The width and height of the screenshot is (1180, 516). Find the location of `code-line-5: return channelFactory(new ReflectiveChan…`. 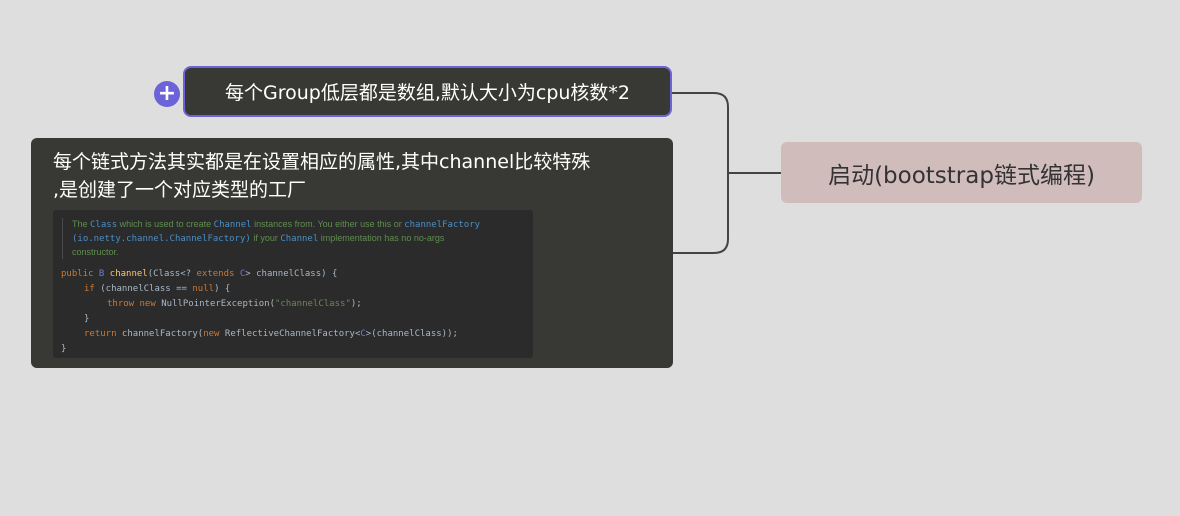

code-line-5: return channelFactory(new ReflectiveChan… is located at coordinates (271, 334).